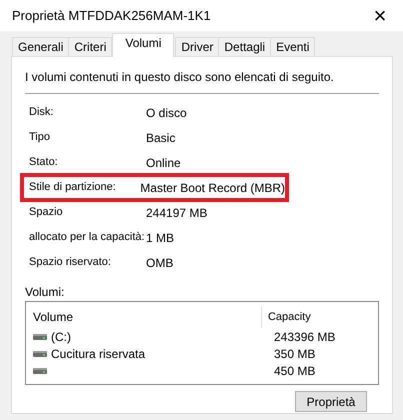 Image resolution: width=403 pixels, height=420 pixels. What do you see at coordinates (197, 47) in the screenshot?
I see `tab: Driver` at bounding box center [197, 47].